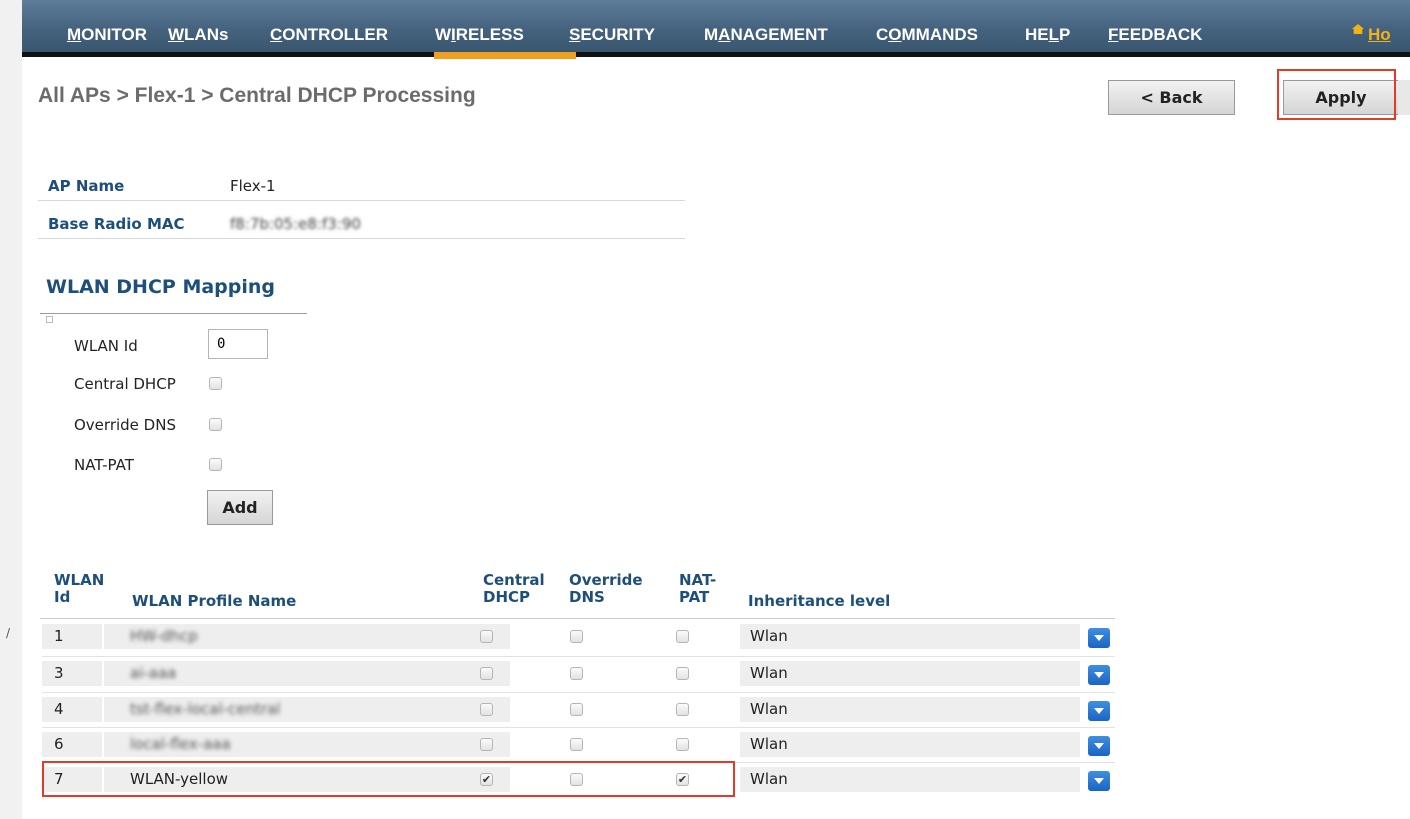 The width and height of the screenshot is (1410, 819). Describe the element at coordinates (329, 26) in the screenshot. I see `nav-controller: CONTROLLER` at that location.